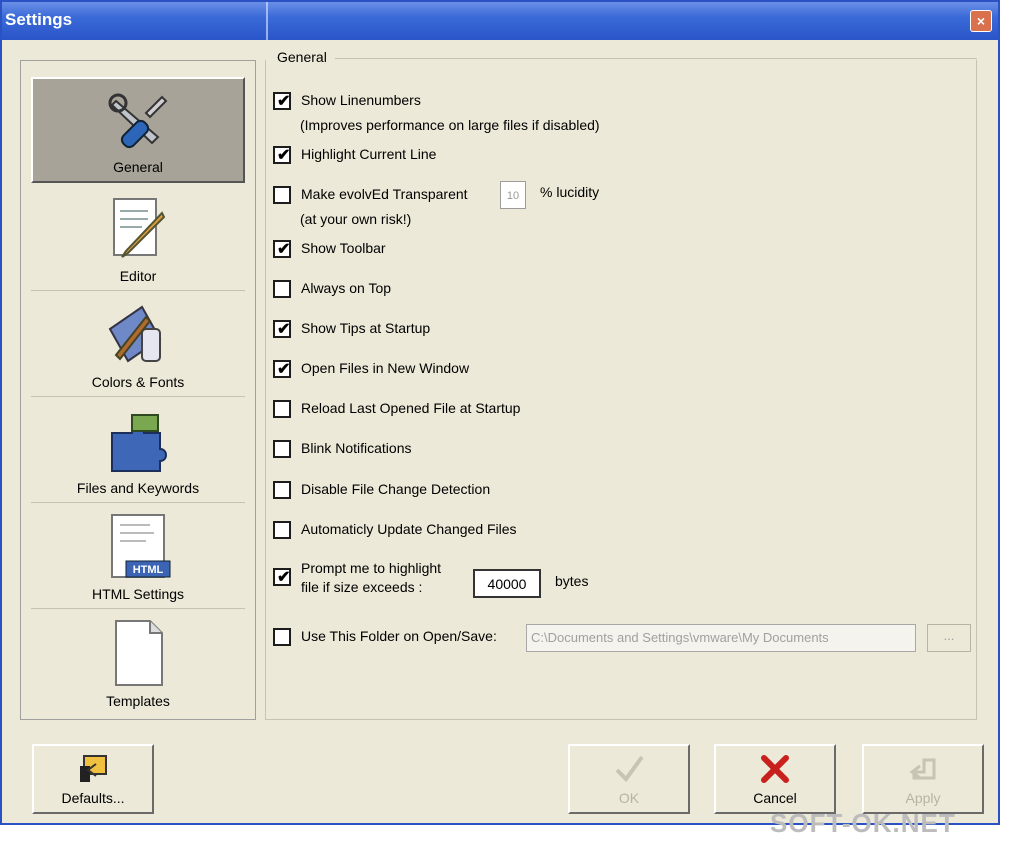 The image size is (1020, 845). I want to click on category-label: Editor, so click(138, 276).